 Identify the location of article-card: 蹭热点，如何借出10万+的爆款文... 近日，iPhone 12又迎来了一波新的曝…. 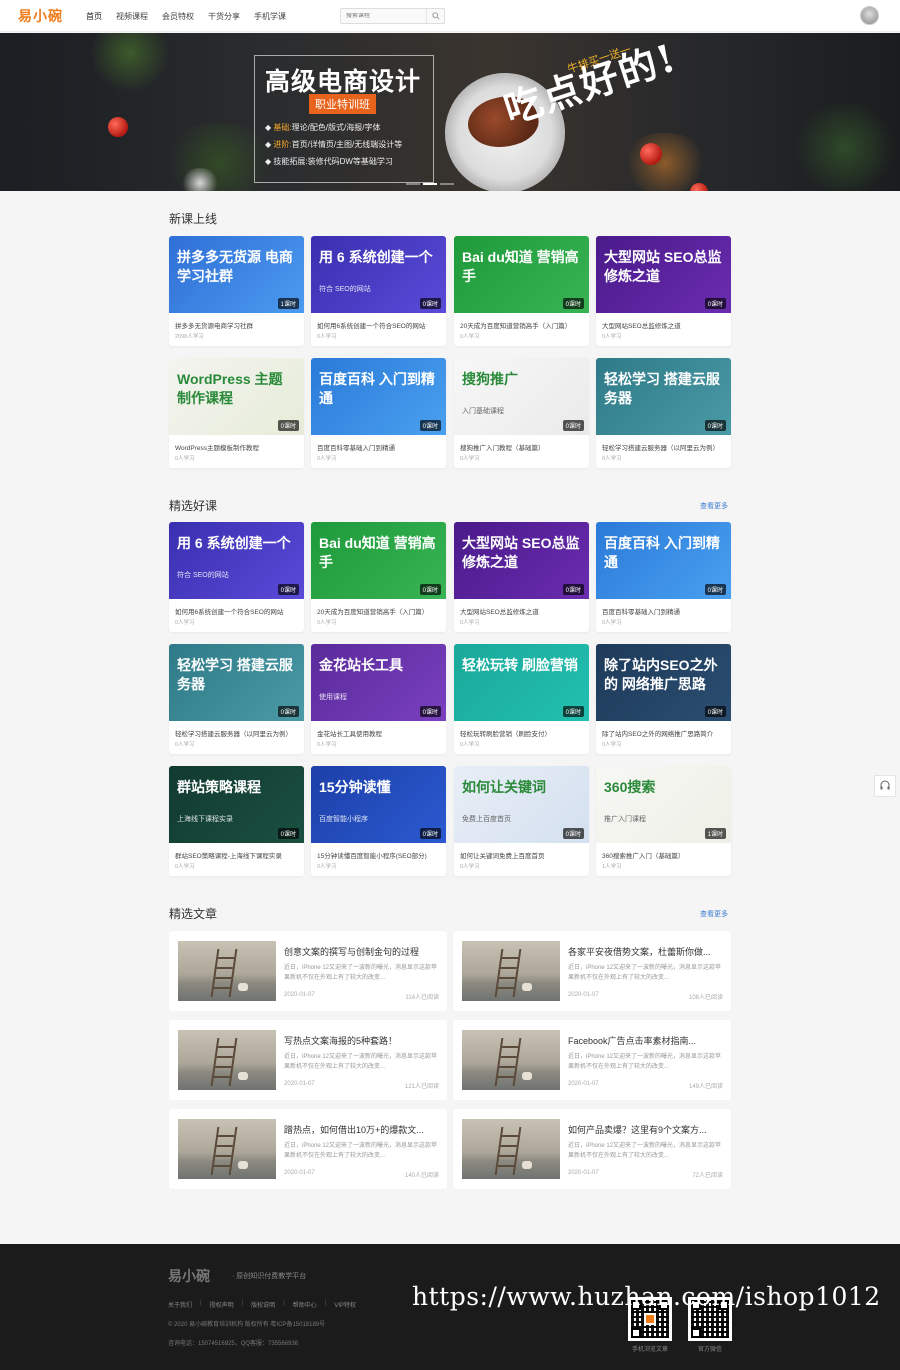
(308, 1149).